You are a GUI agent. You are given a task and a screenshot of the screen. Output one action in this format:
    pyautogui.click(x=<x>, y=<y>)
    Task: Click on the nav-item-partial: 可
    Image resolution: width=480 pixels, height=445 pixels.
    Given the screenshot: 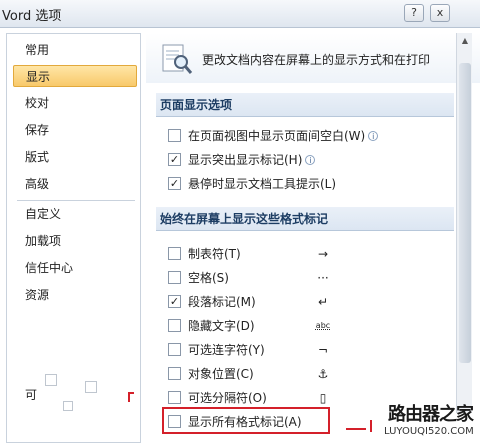 What is the action you would take?
    pyautogui.click(x=31, y=395)
    